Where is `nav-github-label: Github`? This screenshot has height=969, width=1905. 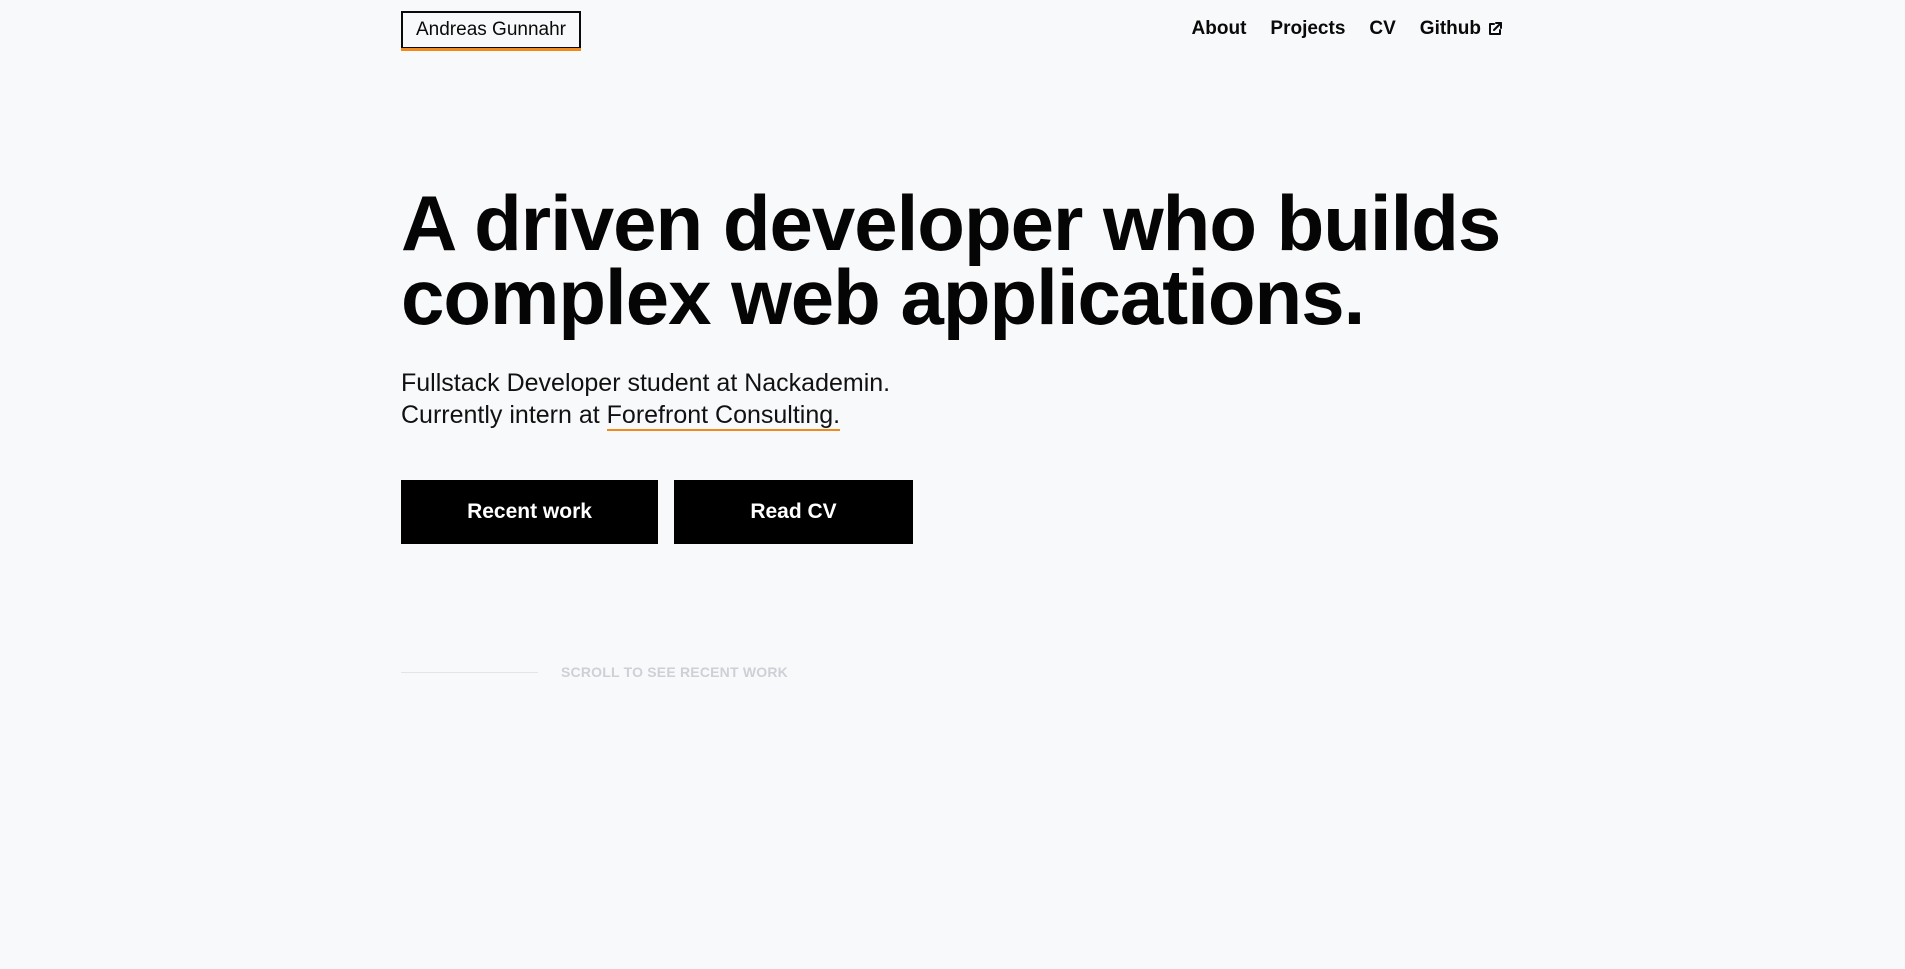
nav-github-label: Github is located at coordinates (1450, 28).